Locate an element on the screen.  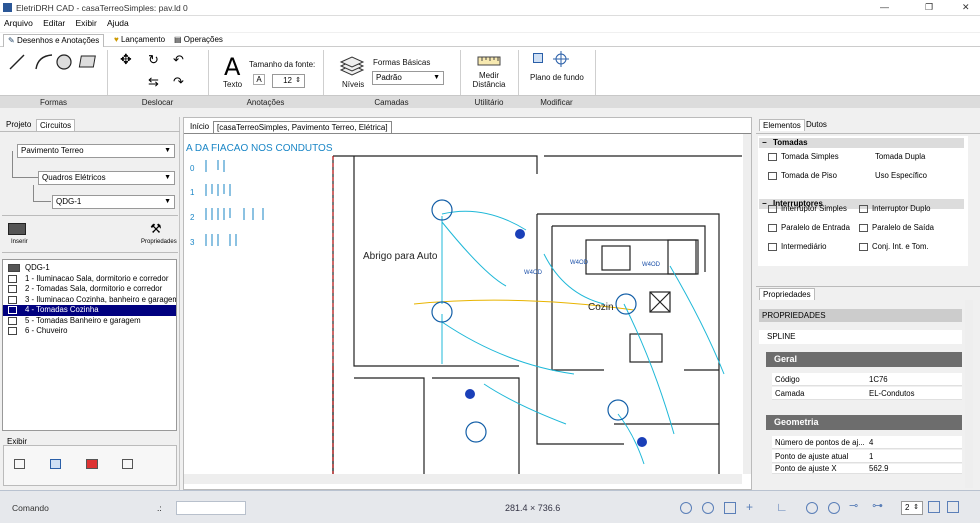
select-icon is located at coordinates (538, 58).